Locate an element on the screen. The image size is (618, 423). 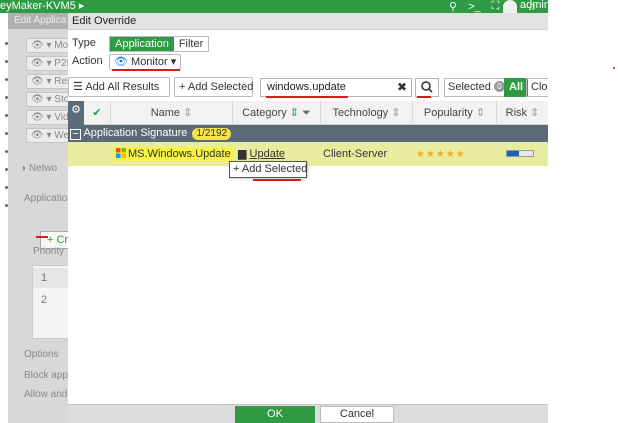
action-label: Action is located at coordinates (87, 61).